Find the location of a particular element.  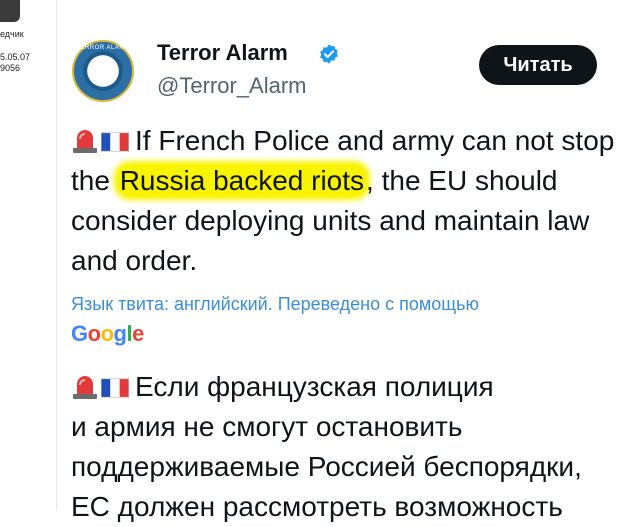

neighbor-date: 5.05.07 is located at coordinates (15, 57).